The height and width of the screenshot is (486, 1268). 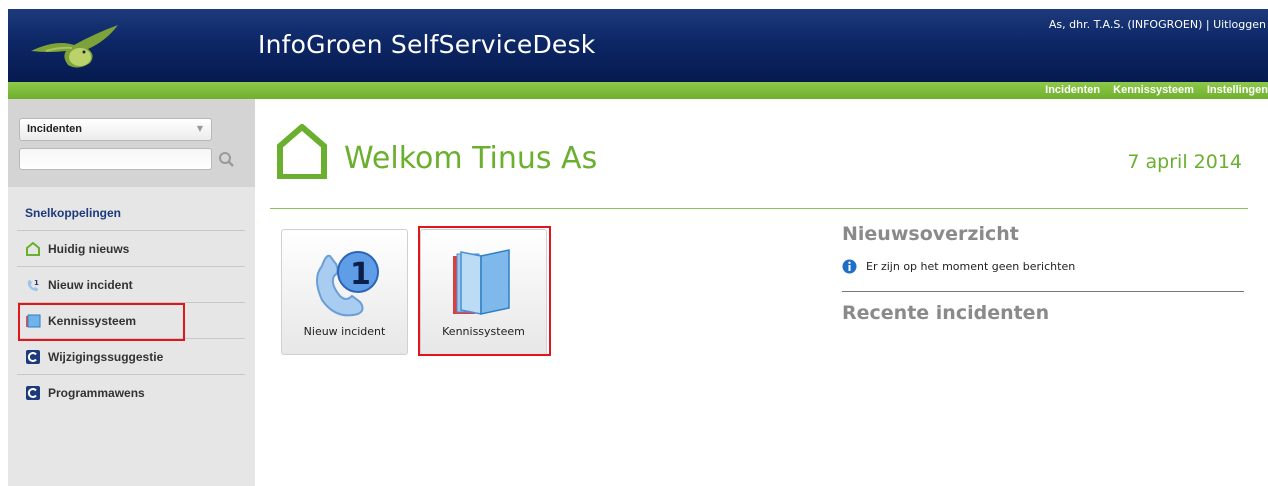 I want to click on current-date: 7 april 2014, so click(x=1184, y=162).